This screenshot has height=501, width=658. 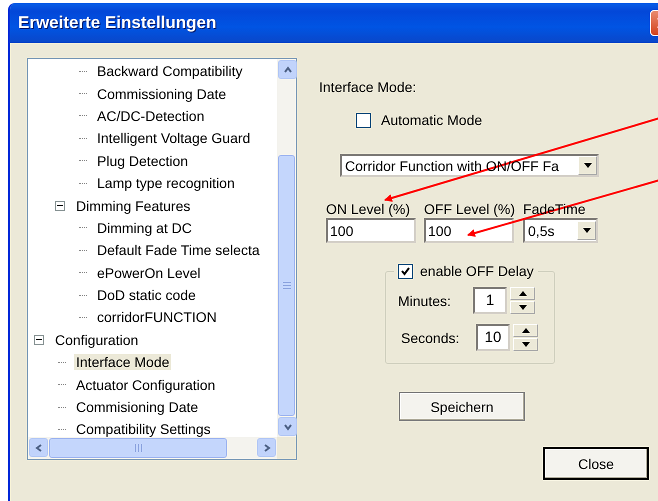 I want to click on tree-item: Plug Detection, so click(x=142, y=160).